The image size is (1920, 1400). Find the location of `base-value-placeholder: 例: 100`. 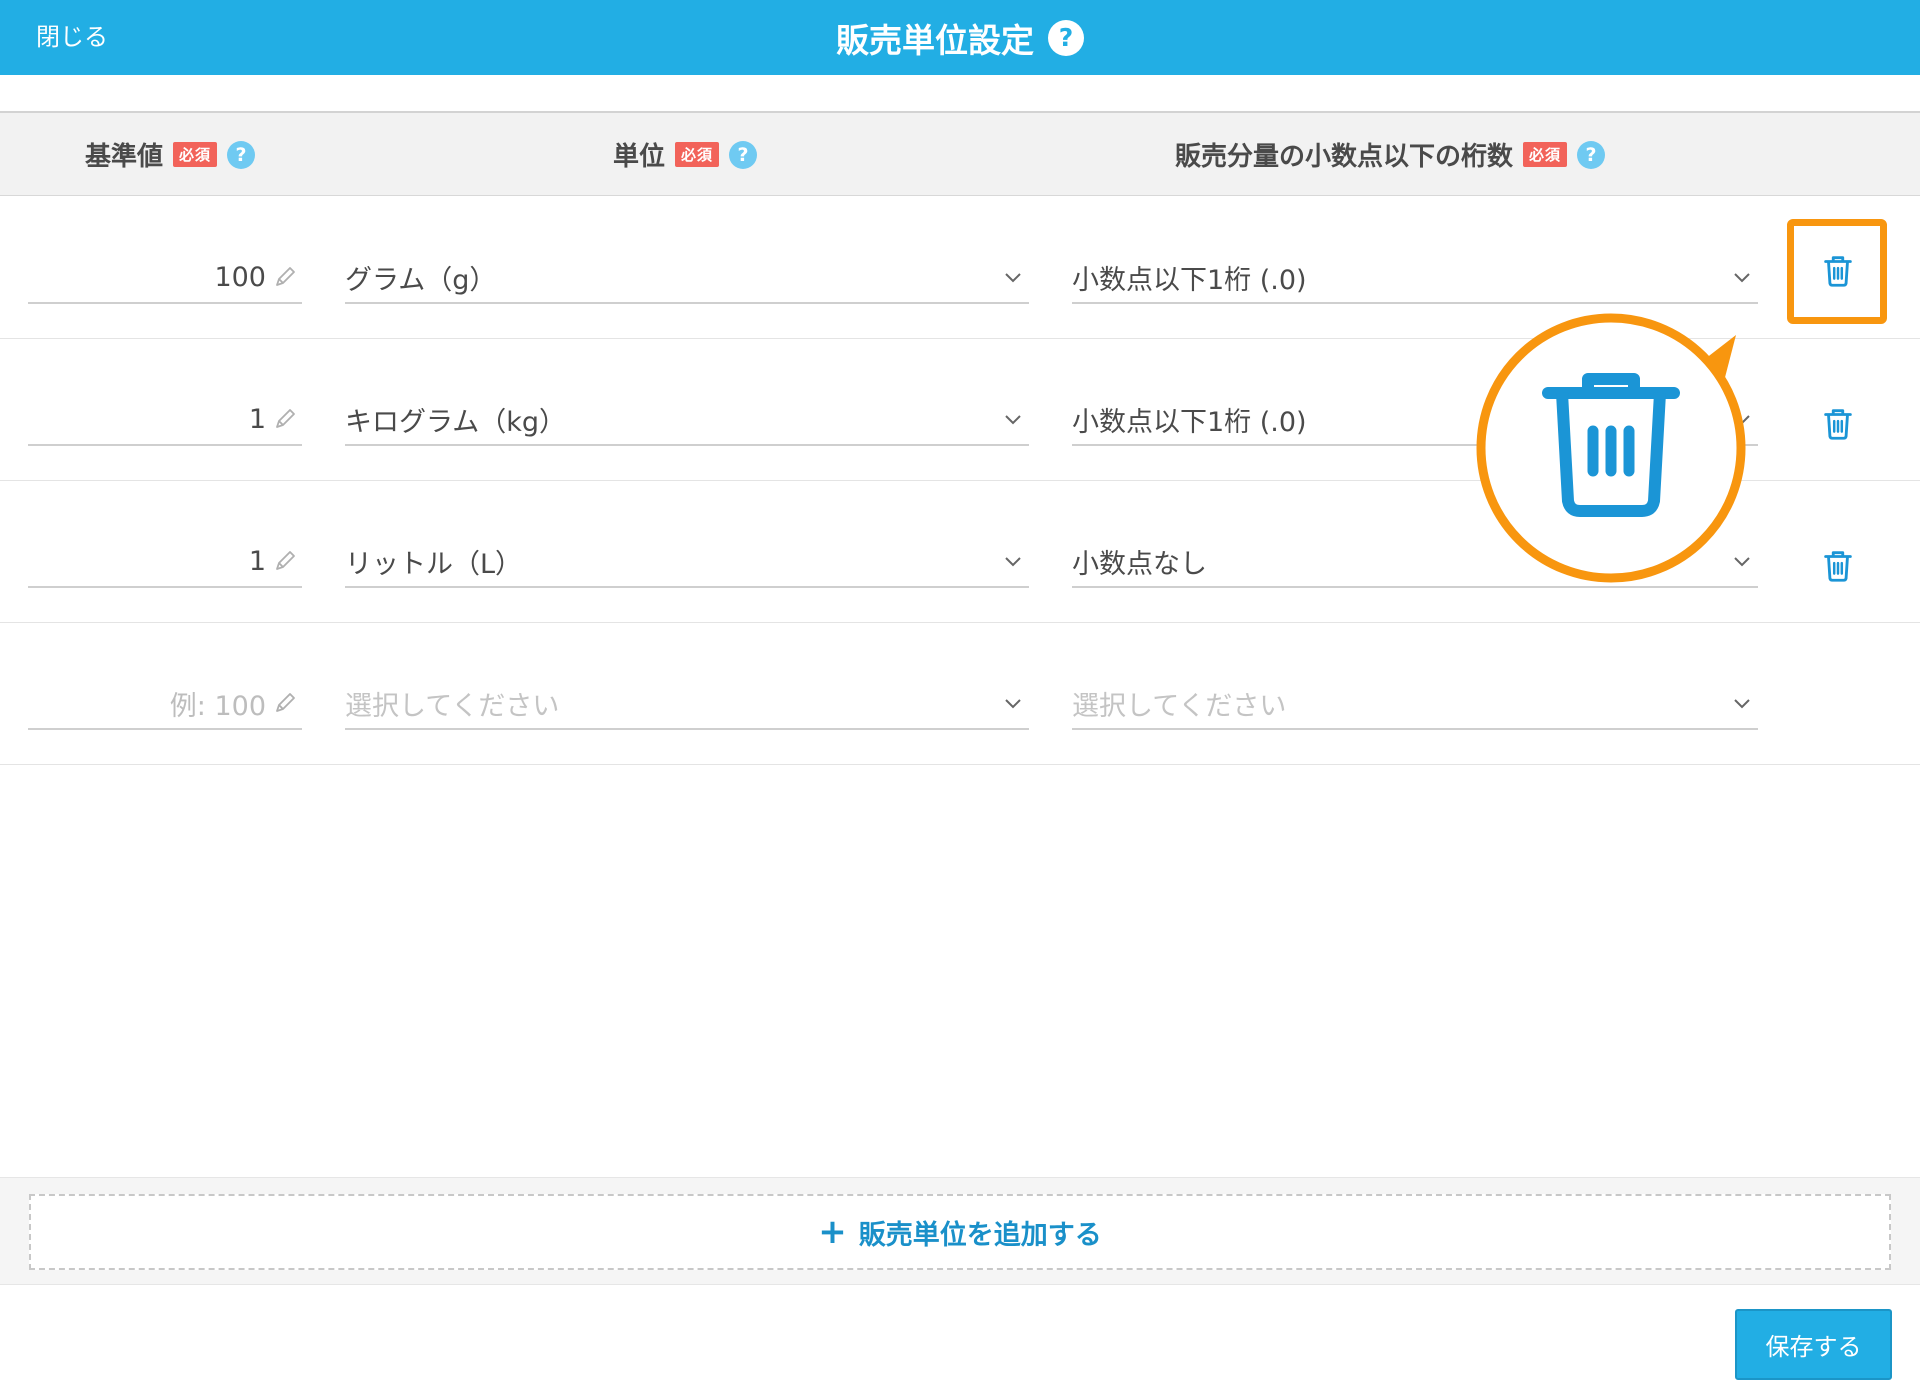

base-value-placeholder: 例: 100 is located at coordinates (217, 706).